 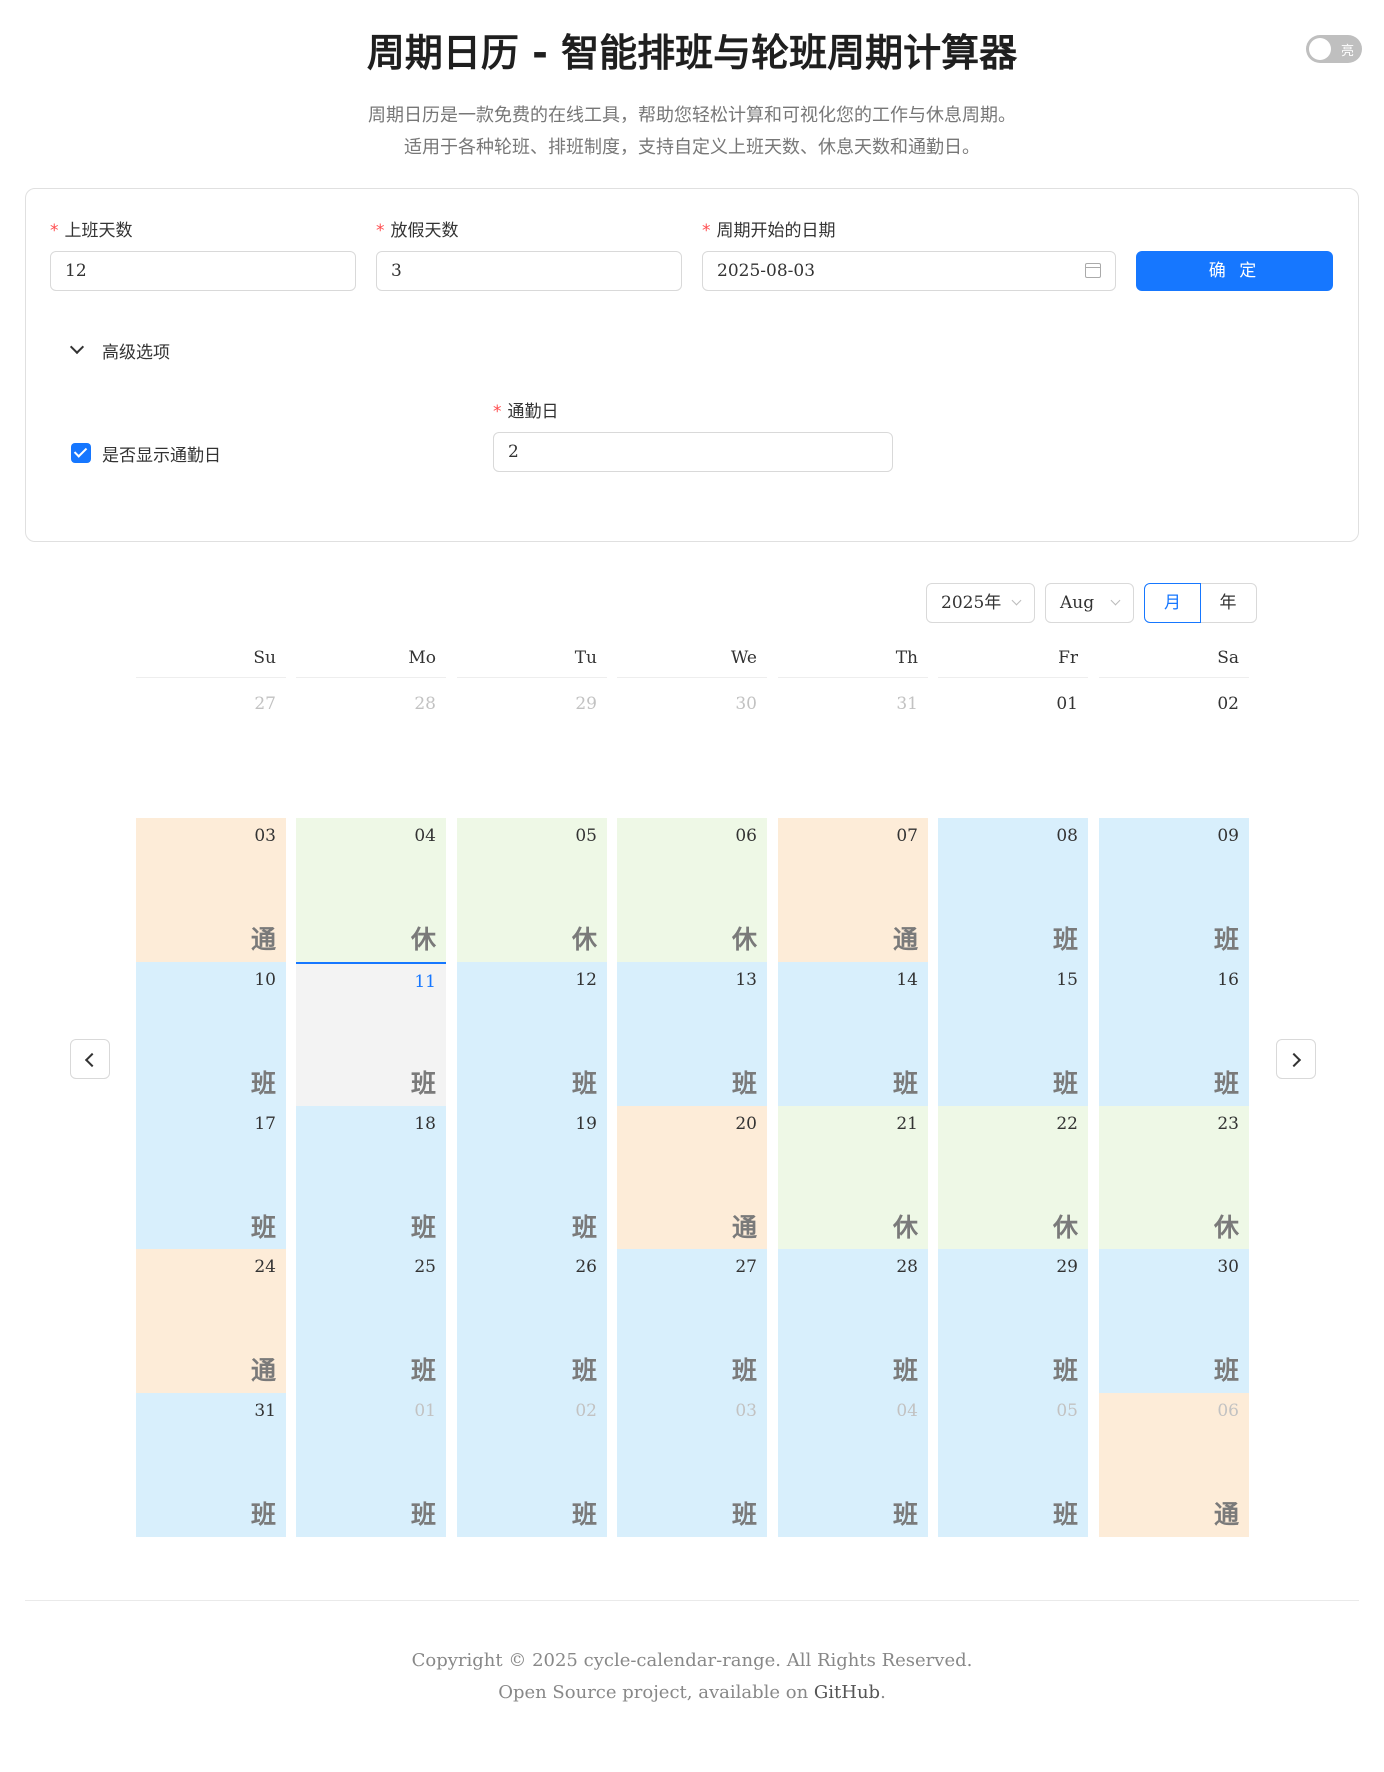 I want to click on show-commute-label: 是否显示通勤日, so click(x=161, y=456).